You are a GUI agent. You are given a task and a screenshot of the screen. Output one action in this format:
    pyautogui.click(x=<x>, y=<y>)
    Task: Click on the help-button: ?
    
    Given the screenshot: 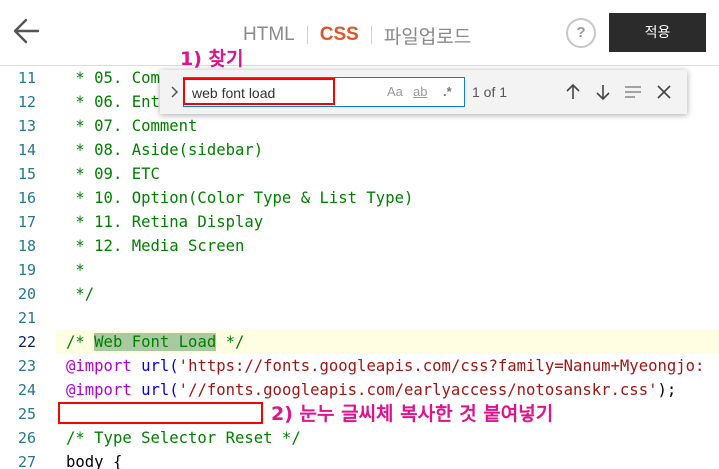 What is the action you would take?
    pyautogui.click(x=581, y=33)
    